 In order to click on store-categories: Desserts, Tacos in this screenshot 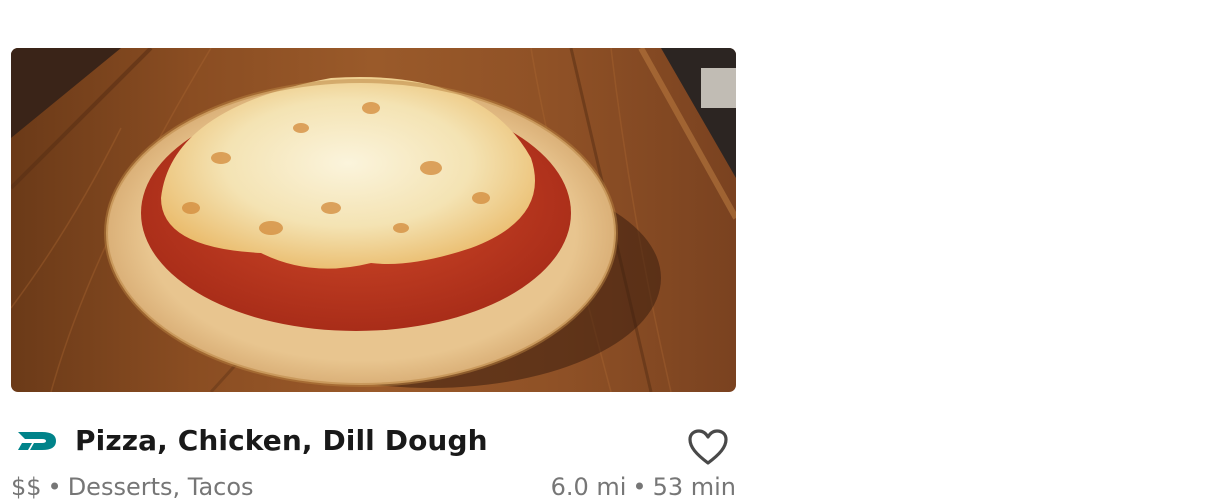, I will do `click(160, 487)`.